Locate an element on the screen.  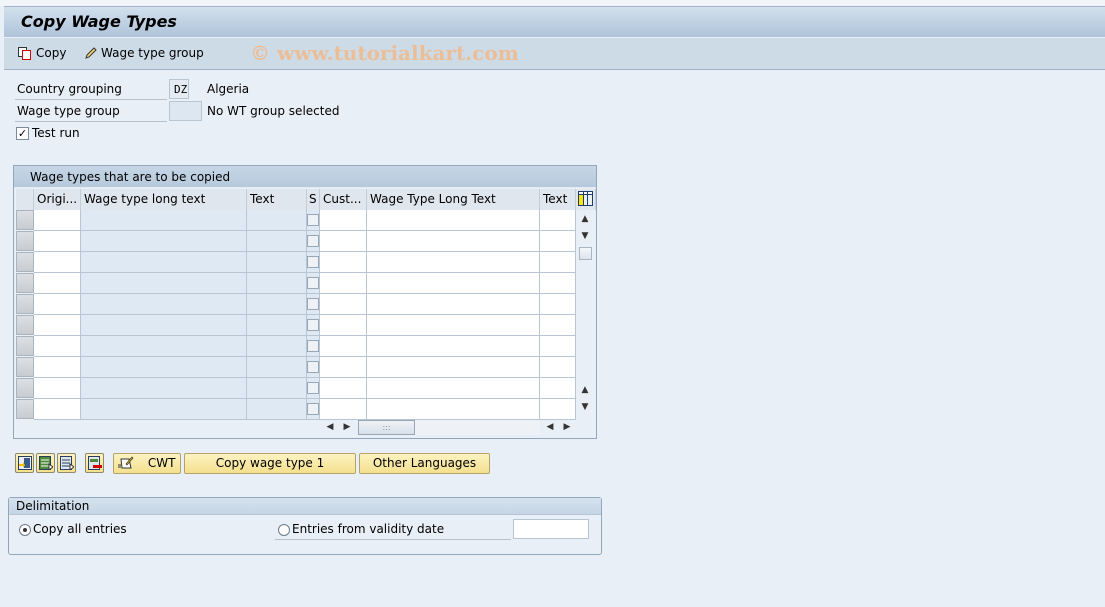
scroll-left-button: ◀ is located at coordinates (550, 427).